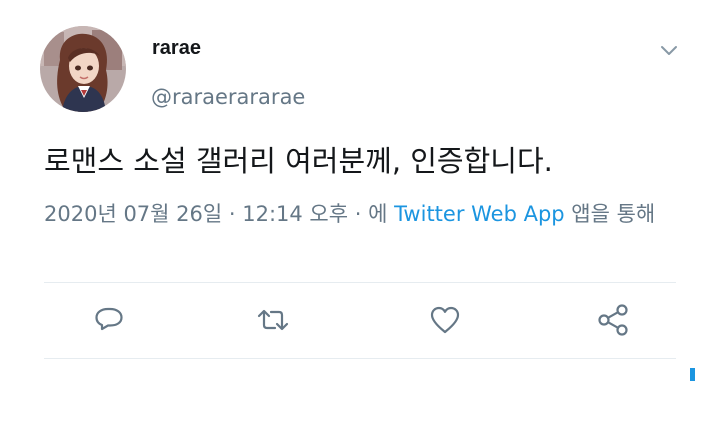 This screenshot has height=428, width=720. I want to click on retweet-icon, so click(273, 320).